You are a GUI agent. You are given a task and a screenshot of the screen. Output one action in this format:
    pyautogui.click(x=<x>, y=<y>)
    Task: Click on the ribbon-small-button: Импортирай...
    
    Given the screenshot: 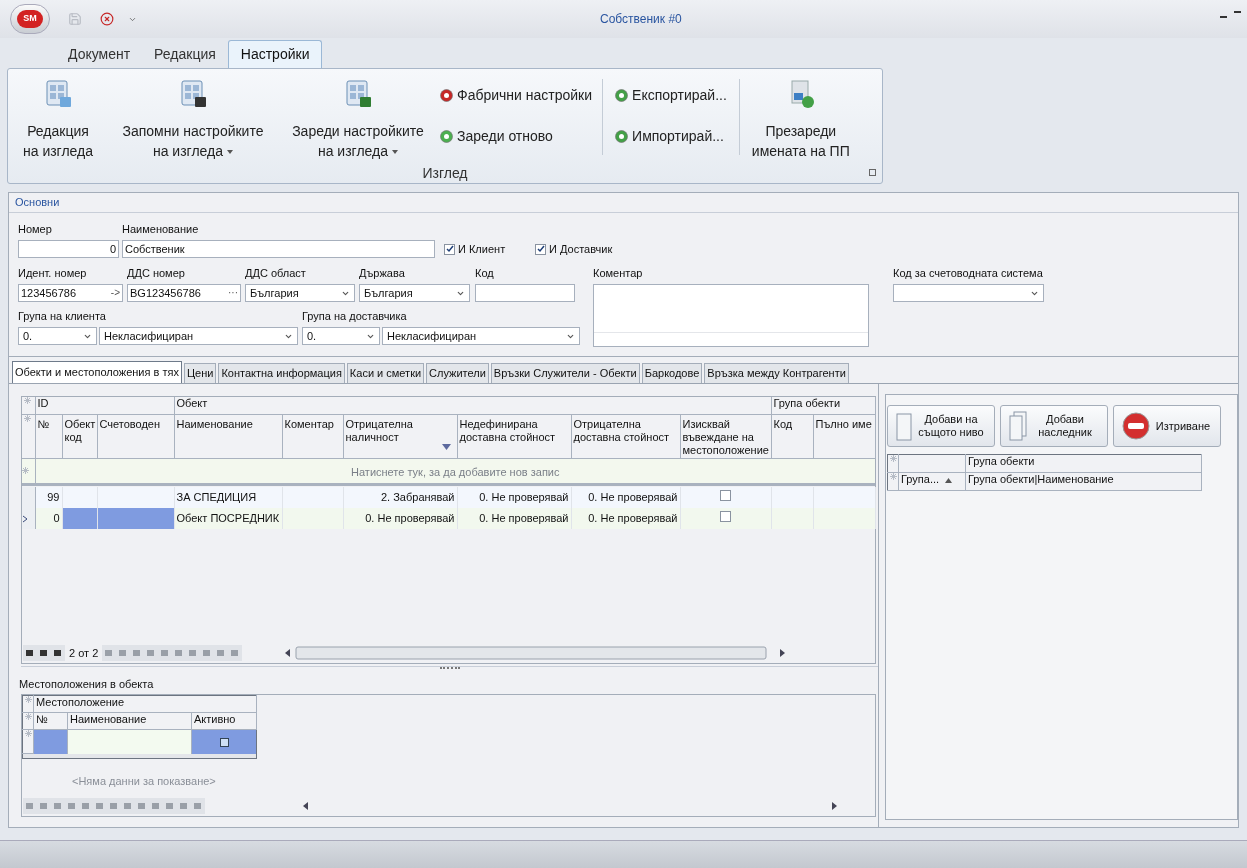 What is the action you would take?
    pyautogui.click(x=671, y=136)
    